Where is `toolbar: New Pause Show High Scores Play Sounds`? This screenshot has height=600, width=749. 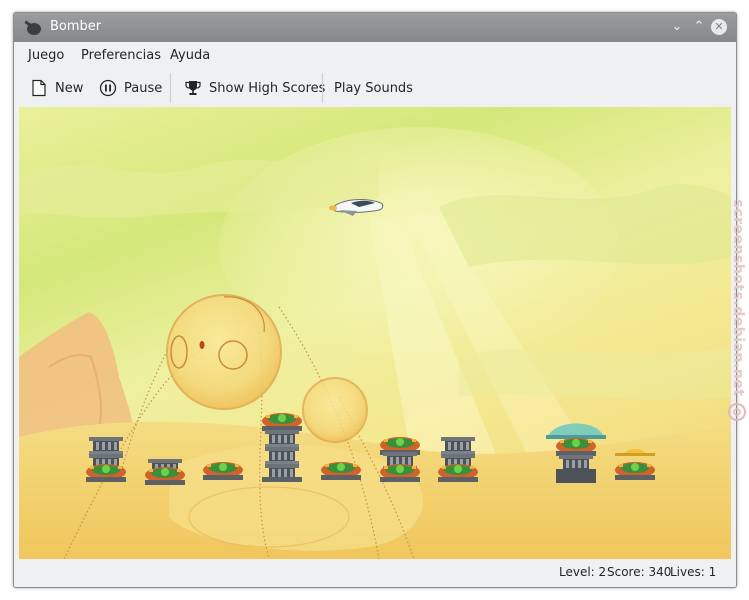 toolbar: New Pause Show High Scores Play Sounds is located at coordinates (375, 88).